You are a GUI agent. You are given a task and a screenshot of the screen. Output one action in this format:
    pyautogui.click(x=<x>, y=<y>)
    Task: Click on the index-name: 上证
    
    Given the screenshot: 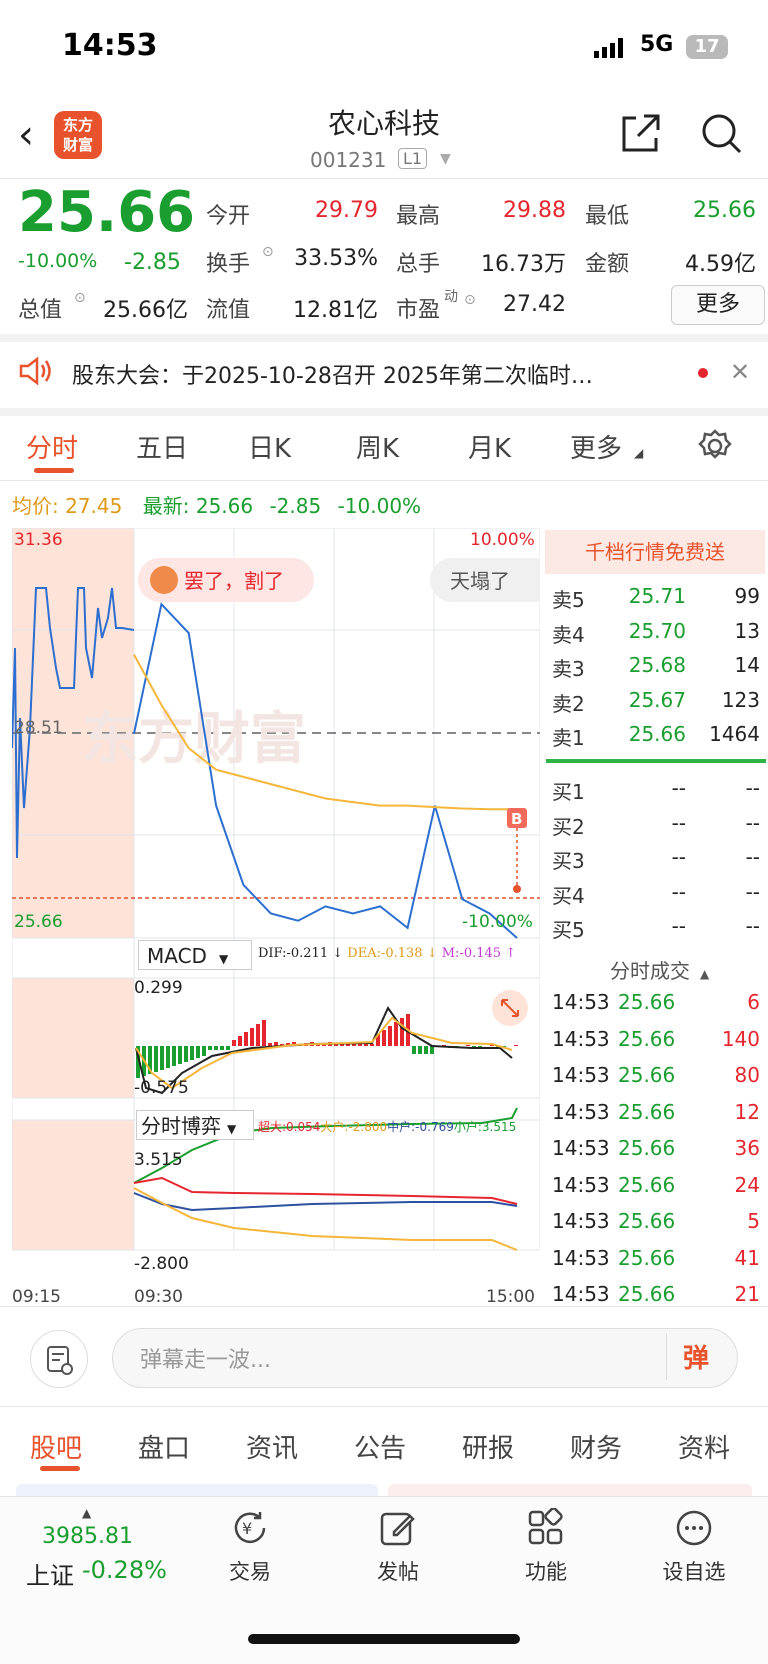 What is the action you would take?
    pyautogui.click(x=50, y=1573)
    